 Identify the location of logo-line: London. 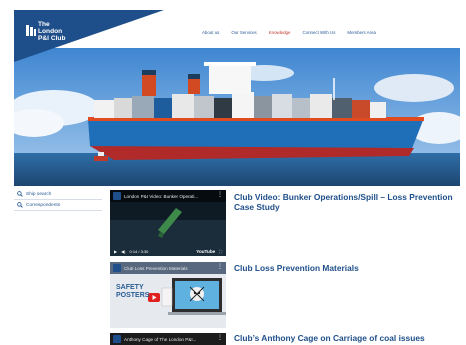
(50, 32).